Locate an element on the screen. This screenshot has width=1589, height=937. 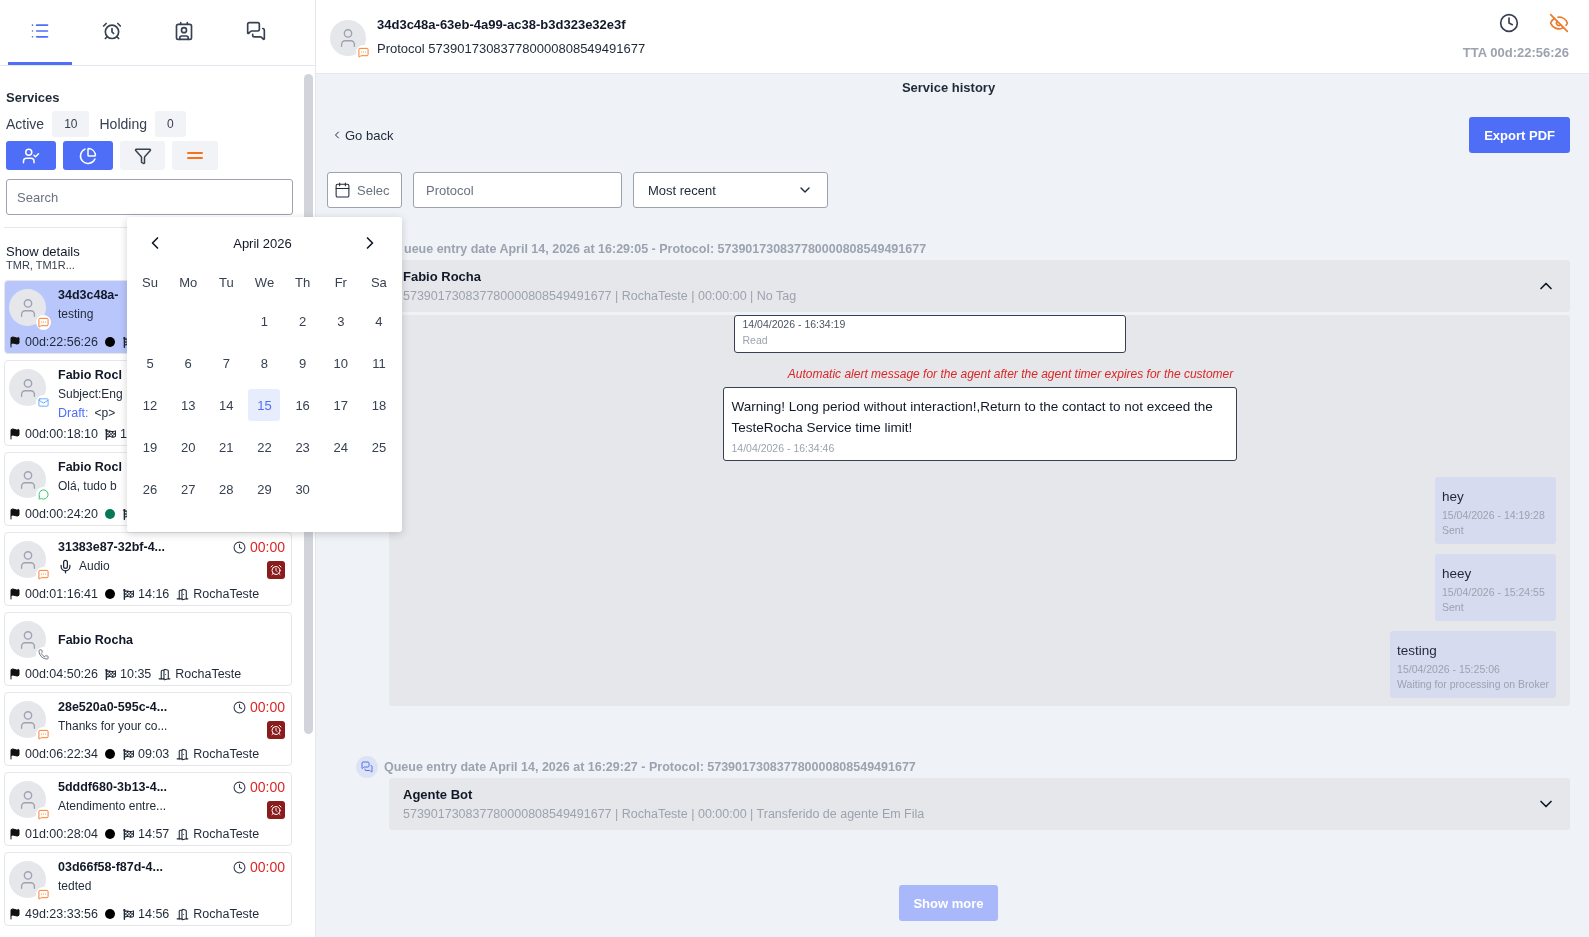
message-status: Waiting for processing on Broker is located at coordinates (1473, 684).